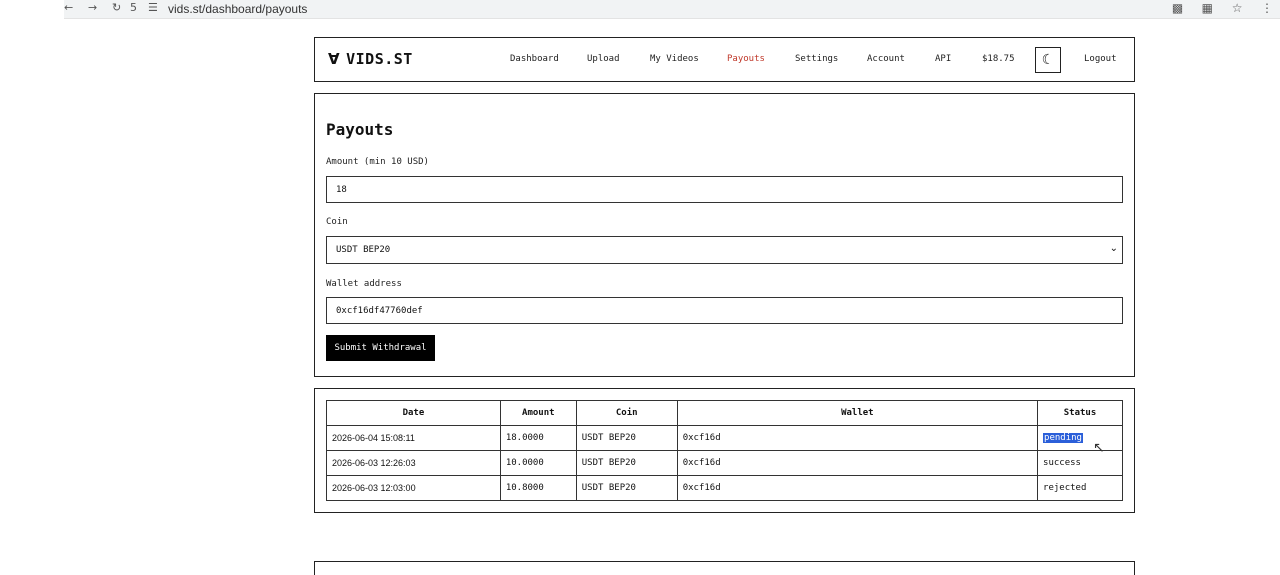 This screenshot has width=1280, height=575. Describe the element at coordinates (337, 222) in the screenshot. I see `coin-label: Coin` at that location.